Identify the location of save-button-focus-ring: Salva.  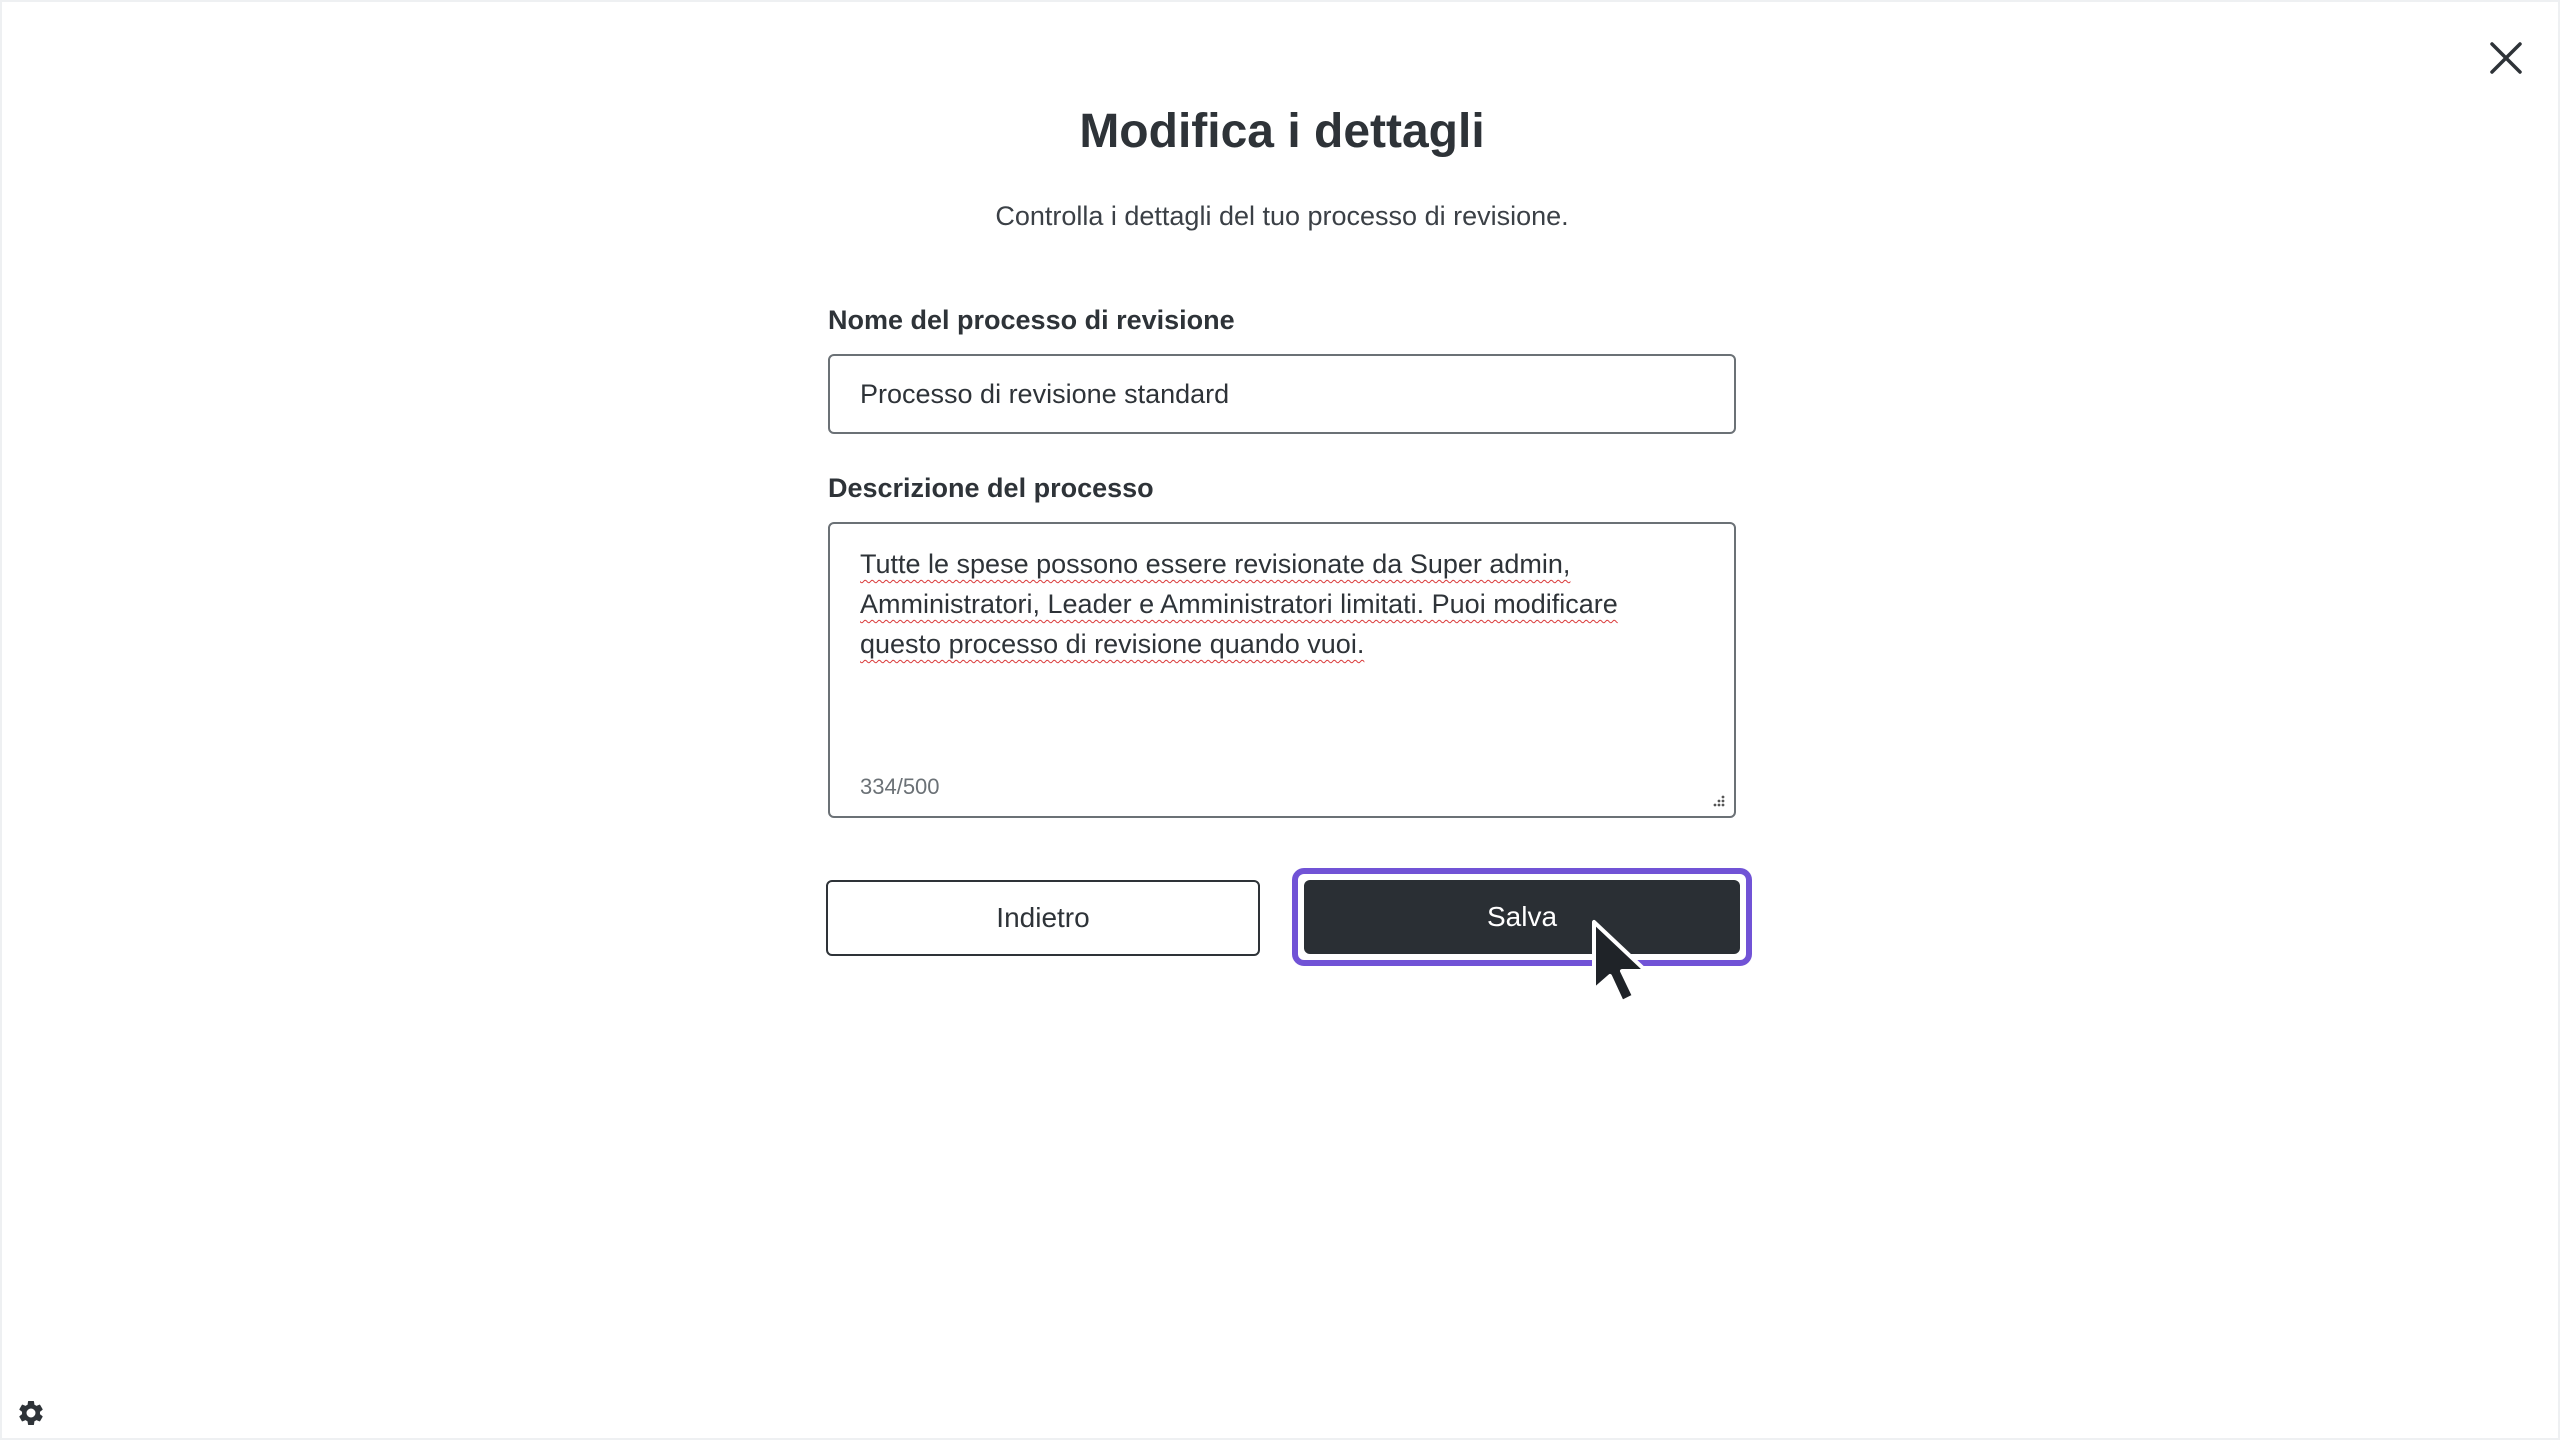
(1522, 917).